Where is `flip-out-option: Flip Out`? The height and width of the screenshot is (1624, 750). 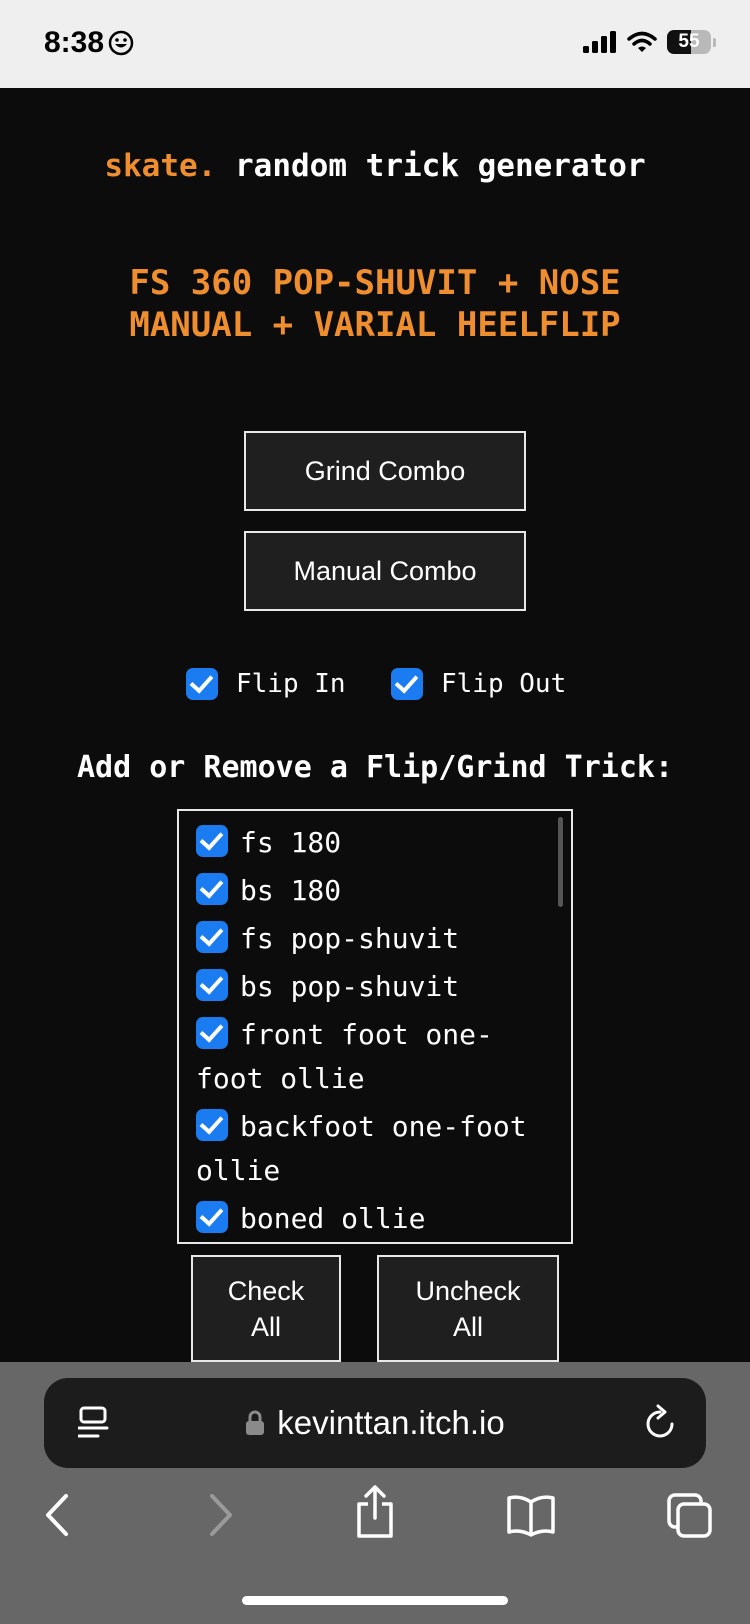 flip-out-option: Flip Out is located at coordinates (478, 684).